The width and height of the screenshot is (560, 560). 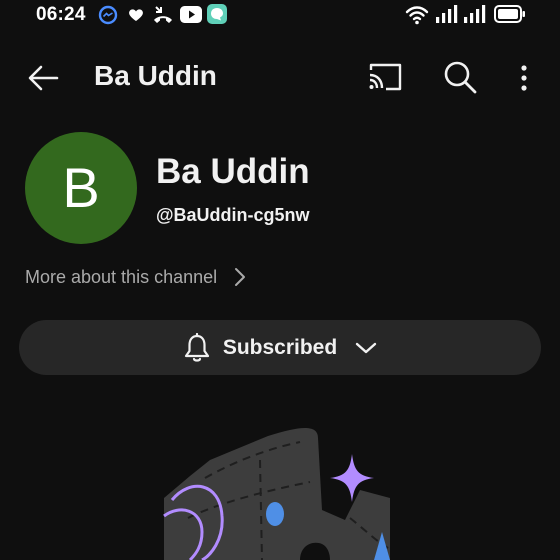 What do you see at coordinates (280, 15) in the screenshot?
I see `status-bar: 06:24` at bounding box center [280, 15].